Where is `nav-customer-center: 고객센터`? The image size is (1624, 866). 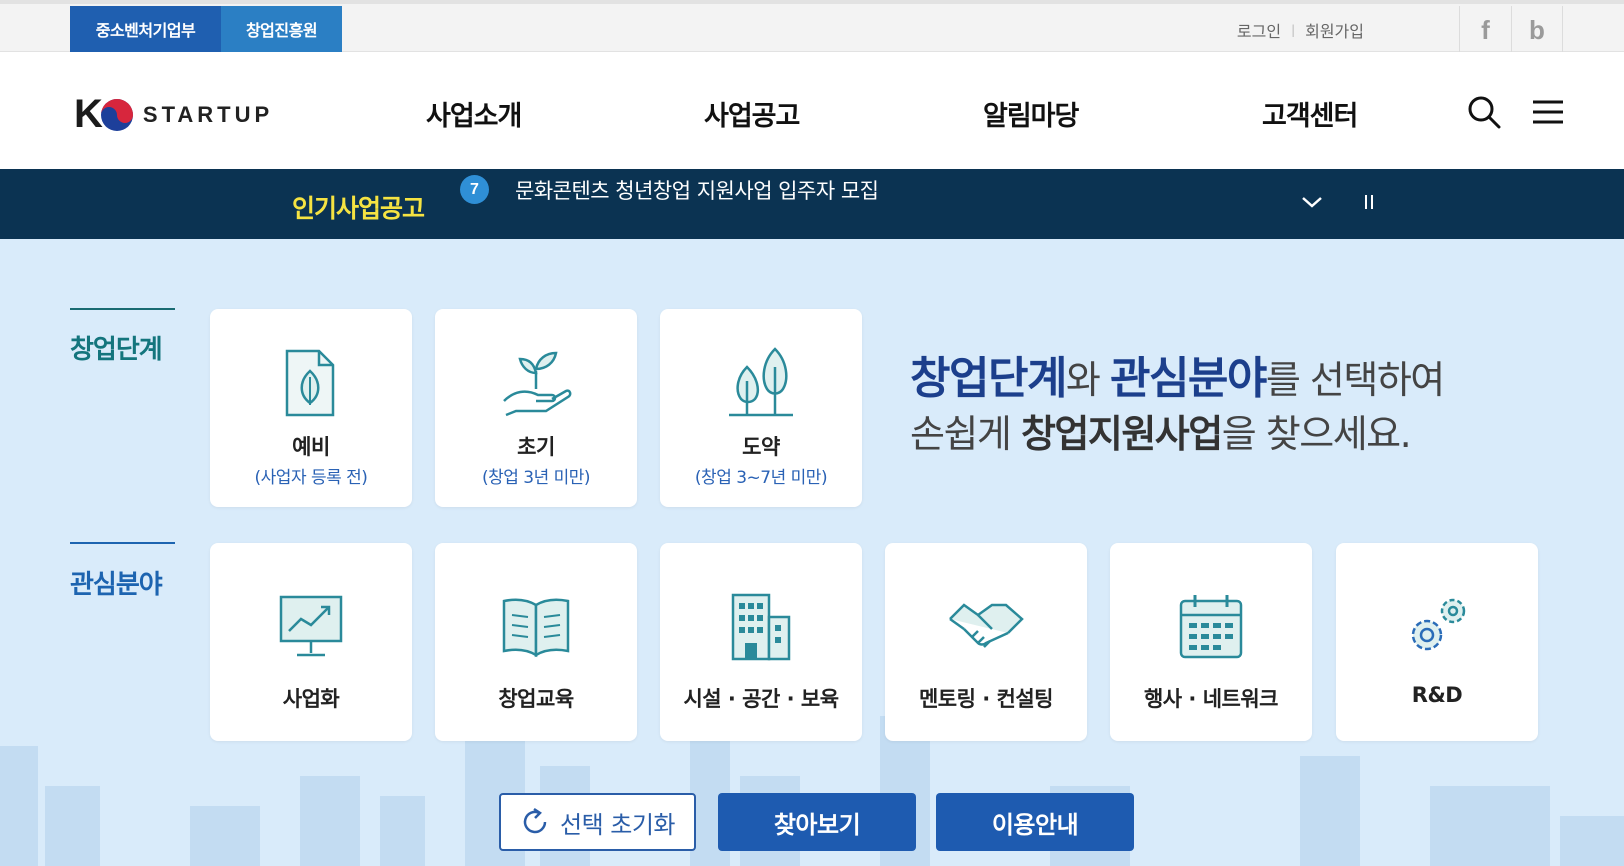
nav-customer-center: 고객센터 is located at coordinates (1310, 113).